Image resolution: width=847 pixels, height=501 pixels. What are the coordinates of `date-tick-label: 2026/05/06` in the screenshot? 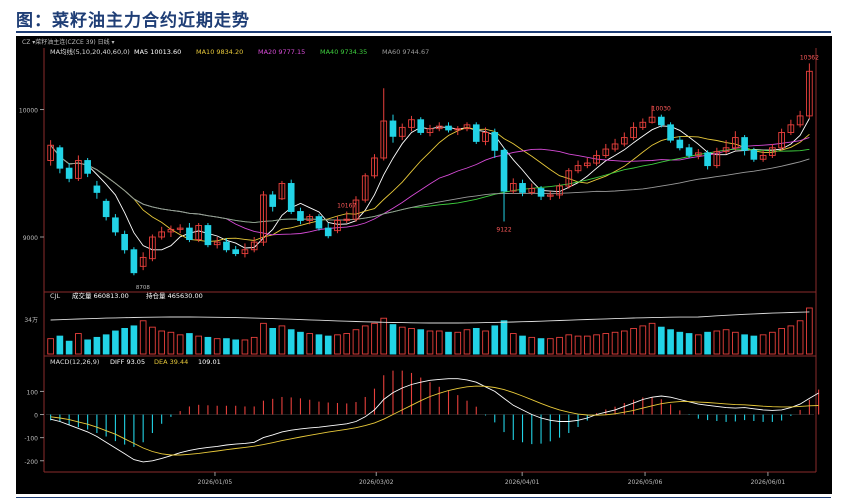 It's located at (645, 482).